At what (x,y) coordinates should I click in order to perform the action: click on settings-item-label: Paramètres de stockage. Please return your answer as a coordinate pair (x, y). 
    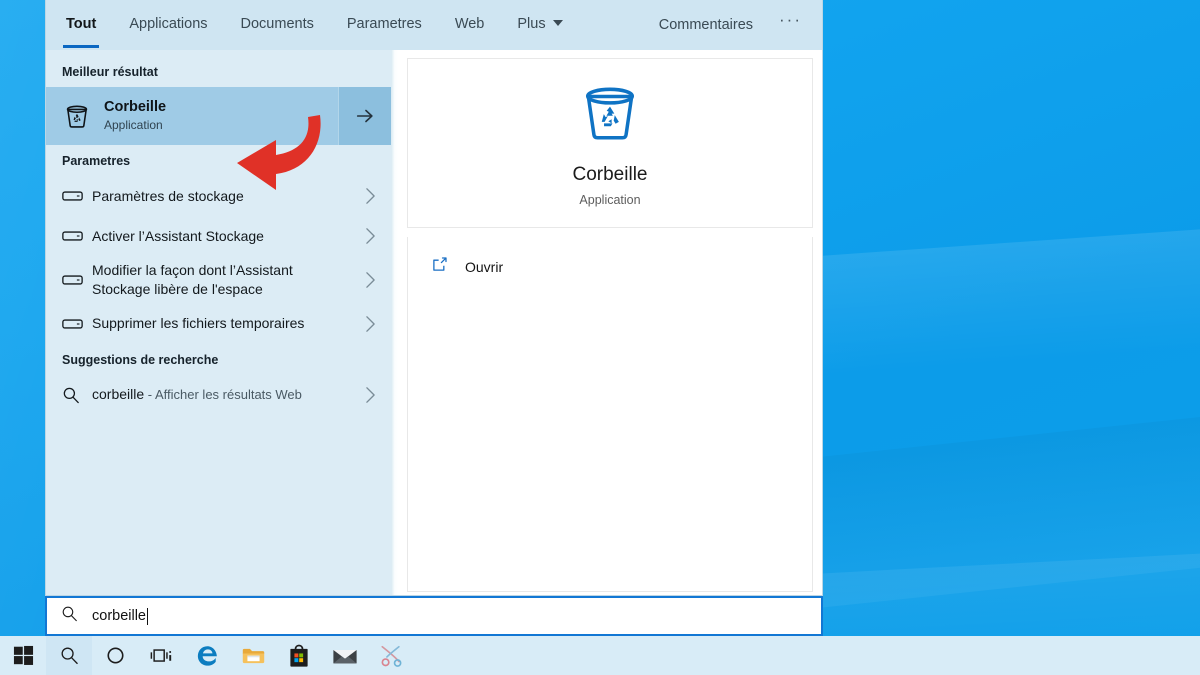
    Looking at the image, I should click on (168, 195).